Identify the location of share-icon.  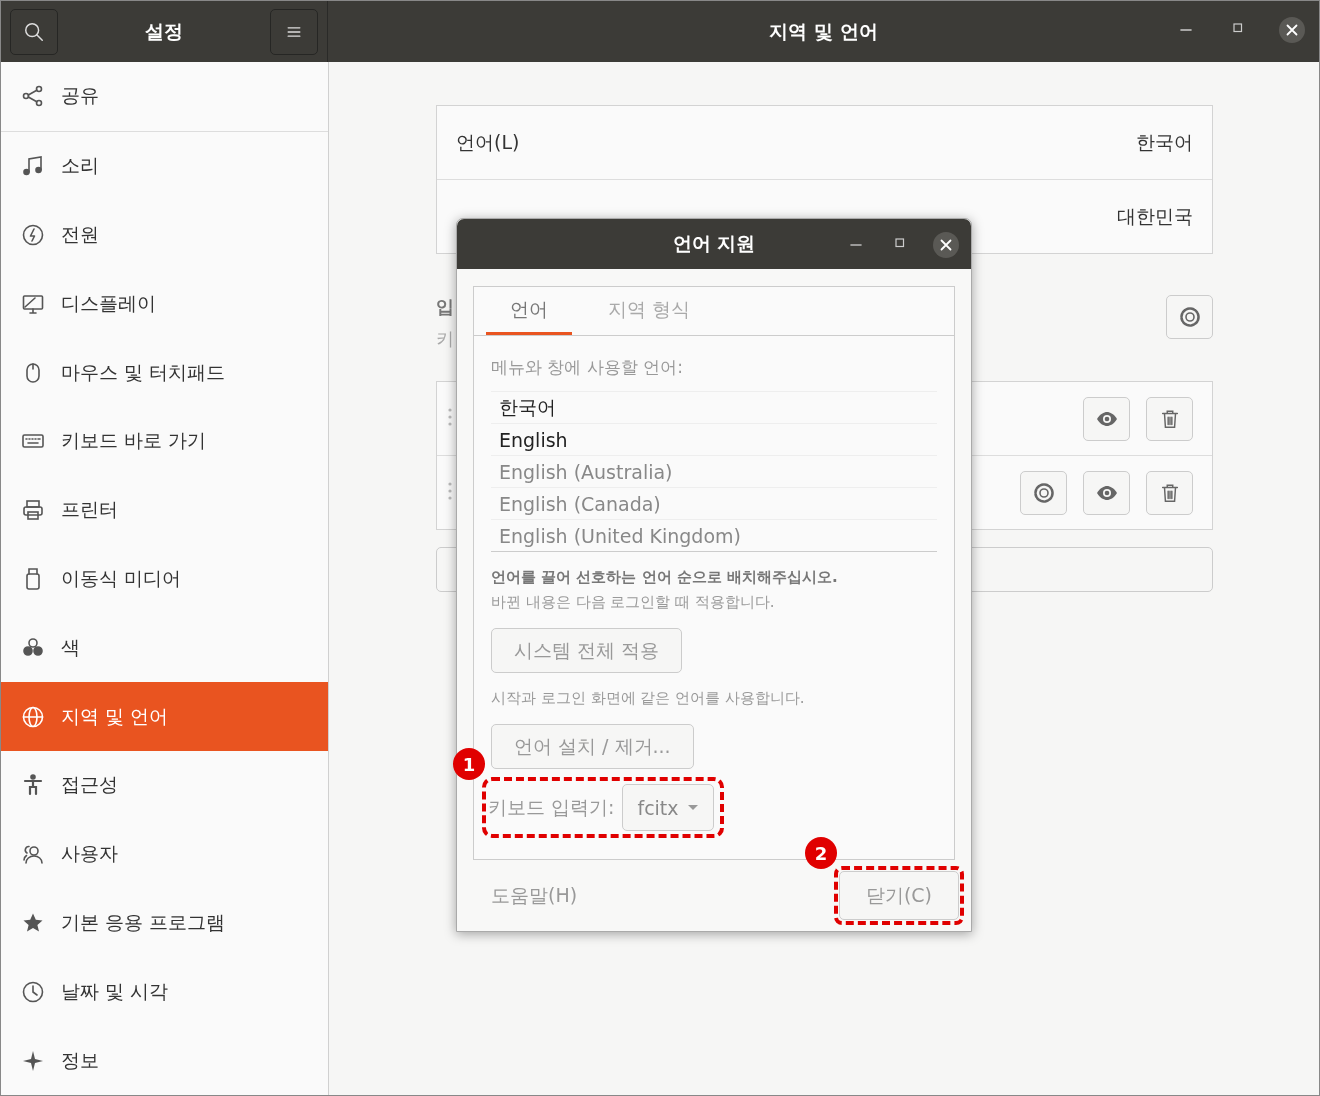
(33, 96).